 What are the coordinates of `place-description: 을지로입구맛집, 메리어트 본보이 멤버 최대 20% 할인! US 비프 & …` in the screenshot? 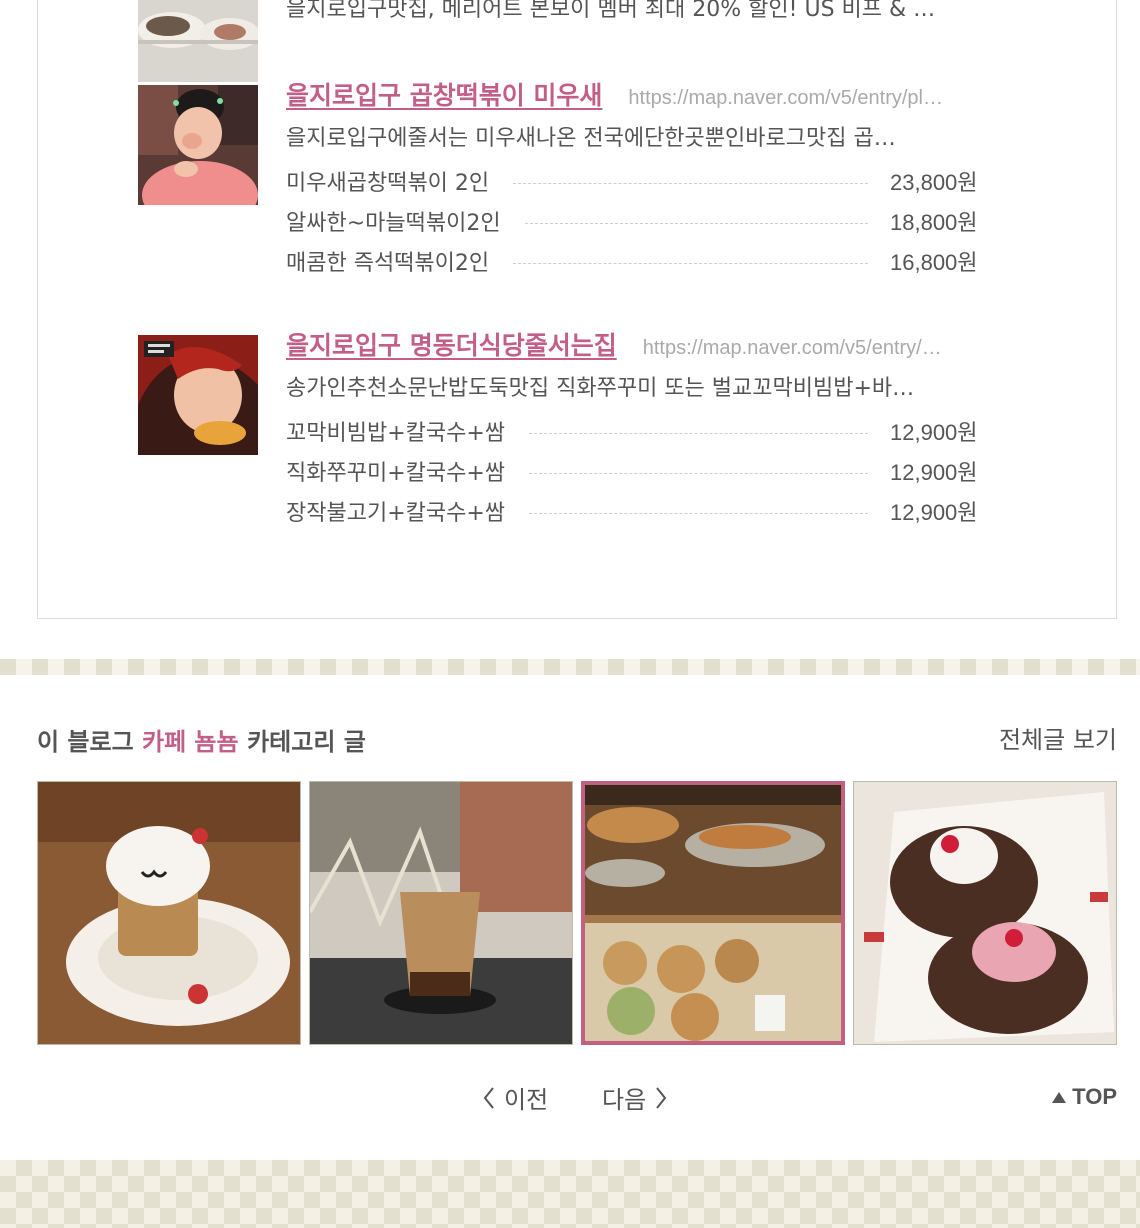 It's located at (611, 11).